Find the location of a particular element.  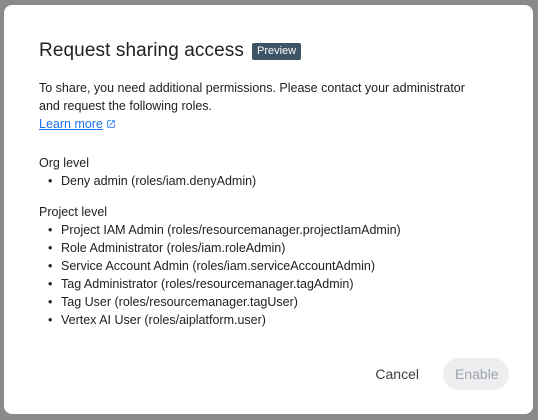

preview-badge: Preview is located at coordinates (276, 51).